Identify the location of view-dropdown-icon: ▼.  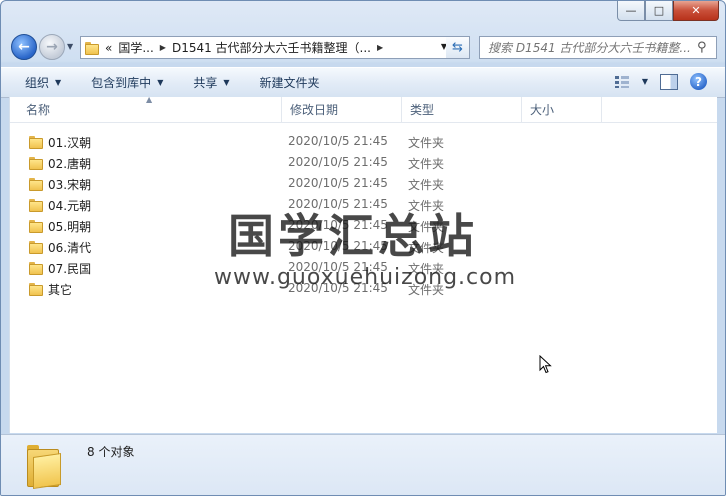
(645, 81).